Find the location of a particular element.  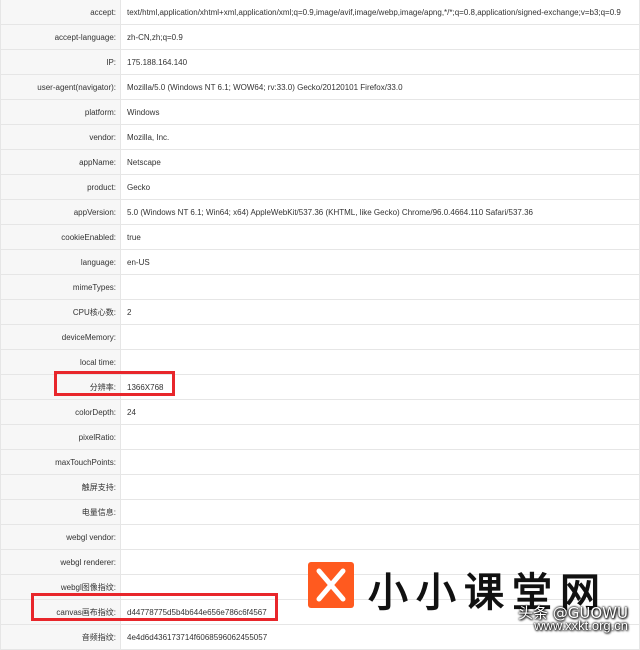

table-row: 触屏支持: is located at coordinates (320, 487).